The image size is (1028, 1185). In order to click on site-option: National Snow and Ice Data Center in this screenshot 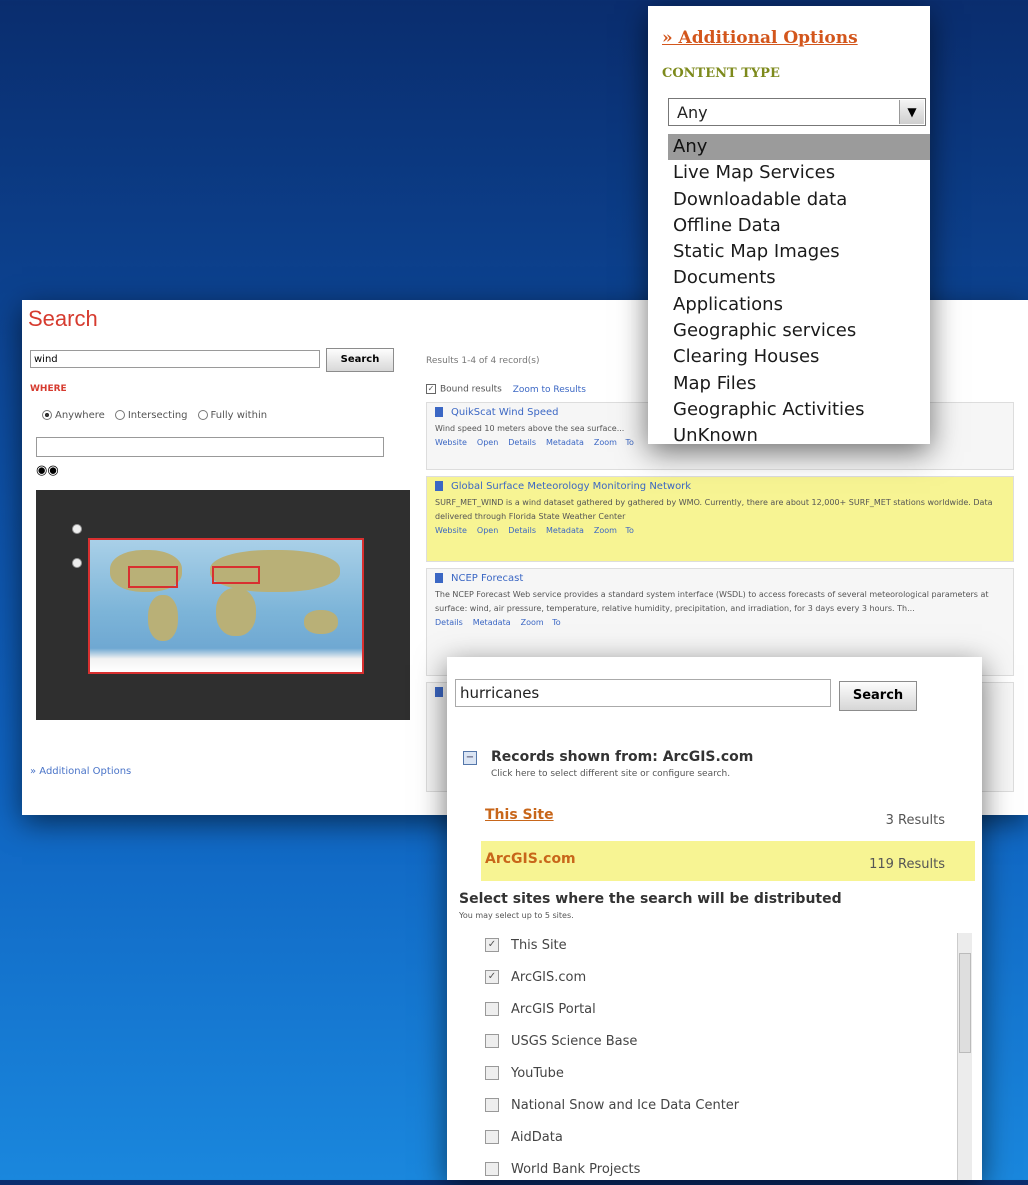, I will do `click(720, 1105)`.